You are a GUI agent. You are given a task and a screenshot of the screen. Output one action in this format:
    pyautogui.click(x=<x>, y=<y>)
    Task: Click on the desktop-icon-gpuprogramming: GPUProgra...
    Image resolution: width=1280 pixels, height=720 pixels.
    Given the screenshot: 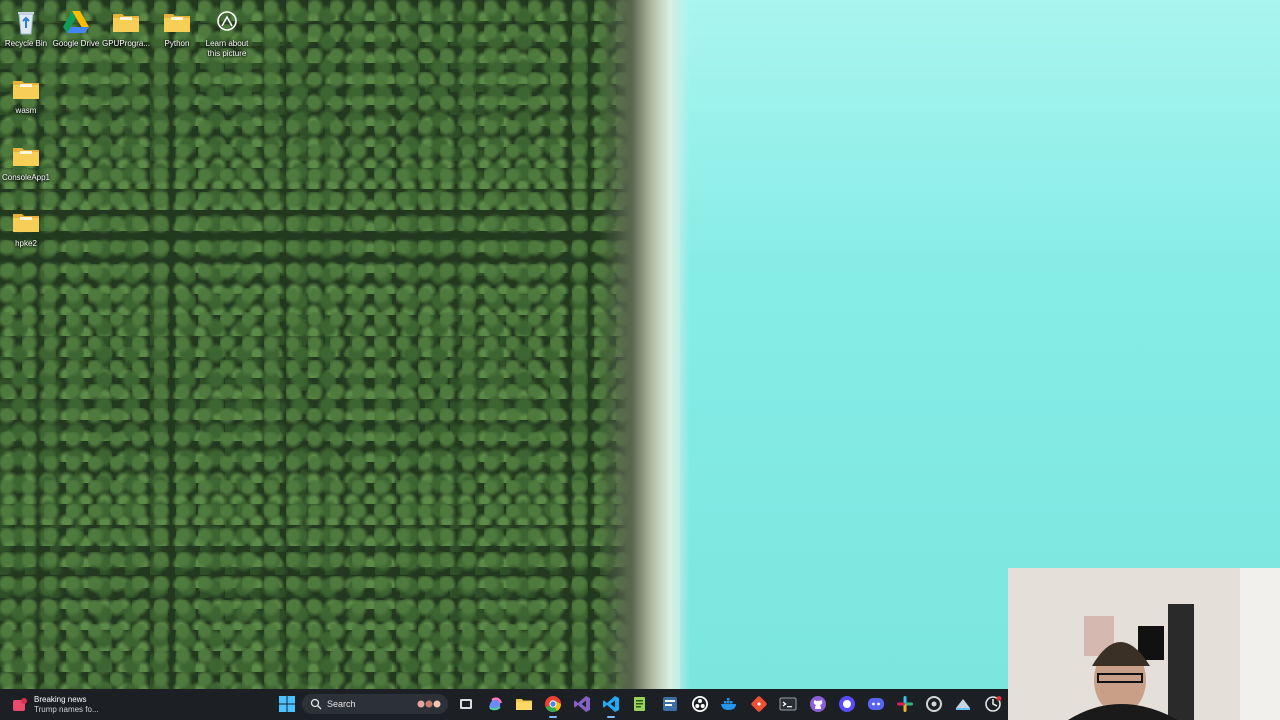 What is the action you would take?
    pyautogui.click(x=126, y=28)
    